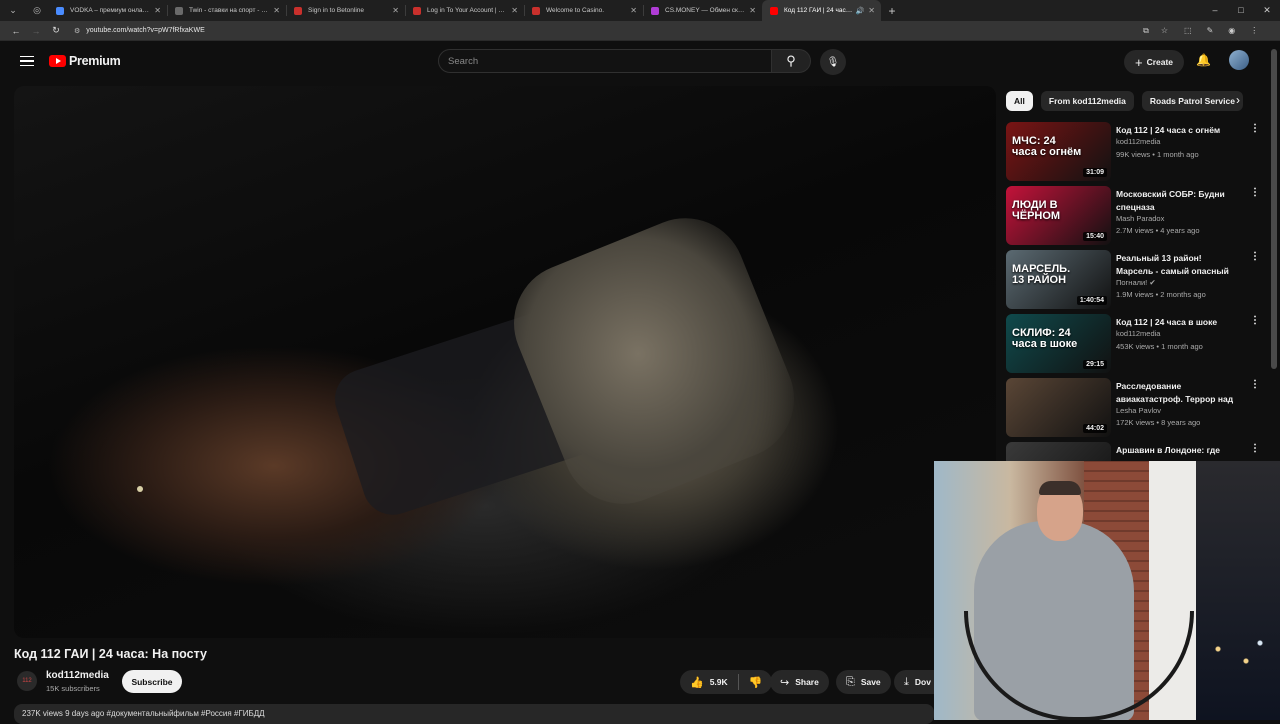 The height and width of the screenshot is (724, 1280). Describe the element at coordinates (37, 10) in the screenshot. I see `tab-group-icon: ◎` at that location.